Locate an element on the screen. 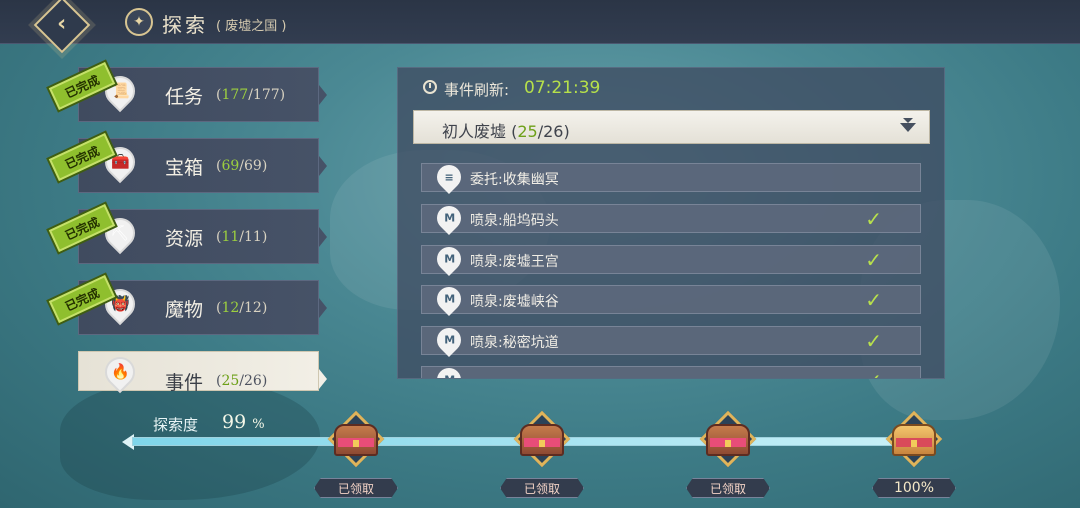 This screenshot has height=508, width=1080. reward-status-final: 100% is located at coordinates (914, 488).